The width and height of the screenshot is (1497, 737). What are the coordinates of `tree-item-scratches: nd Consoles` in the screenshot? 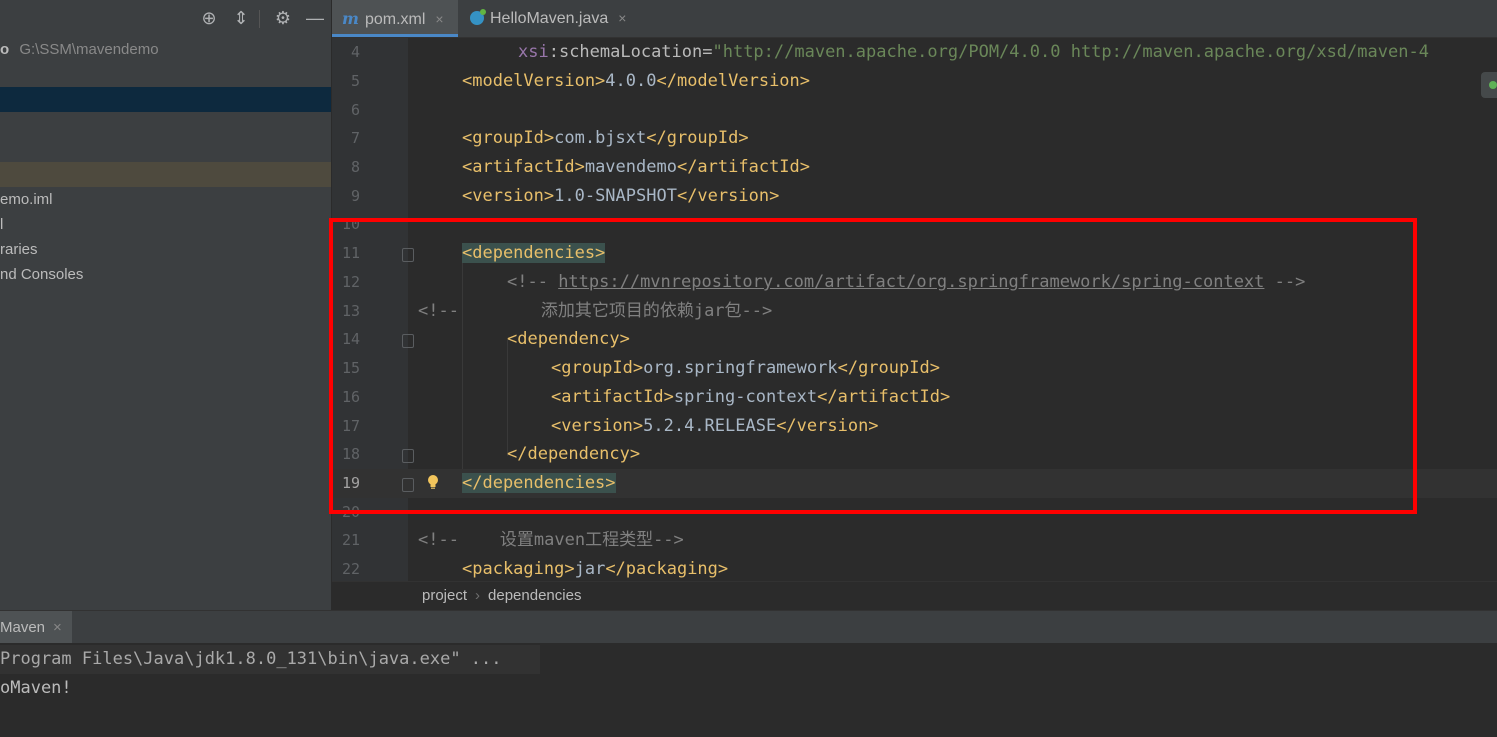 It's located at (165, 274).